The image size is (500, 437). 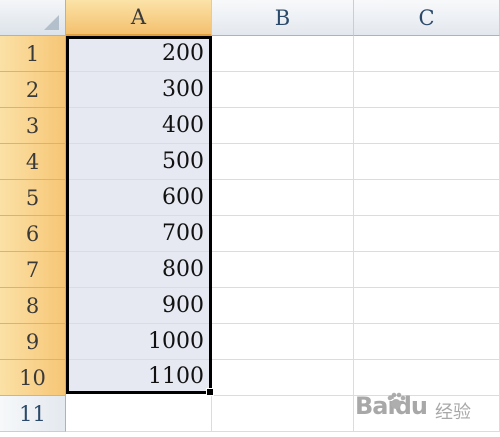 What do you see at coordinates (33, 414) in the screenshot?
I see `row-header-11: 11` at bounding box center [33, 414].